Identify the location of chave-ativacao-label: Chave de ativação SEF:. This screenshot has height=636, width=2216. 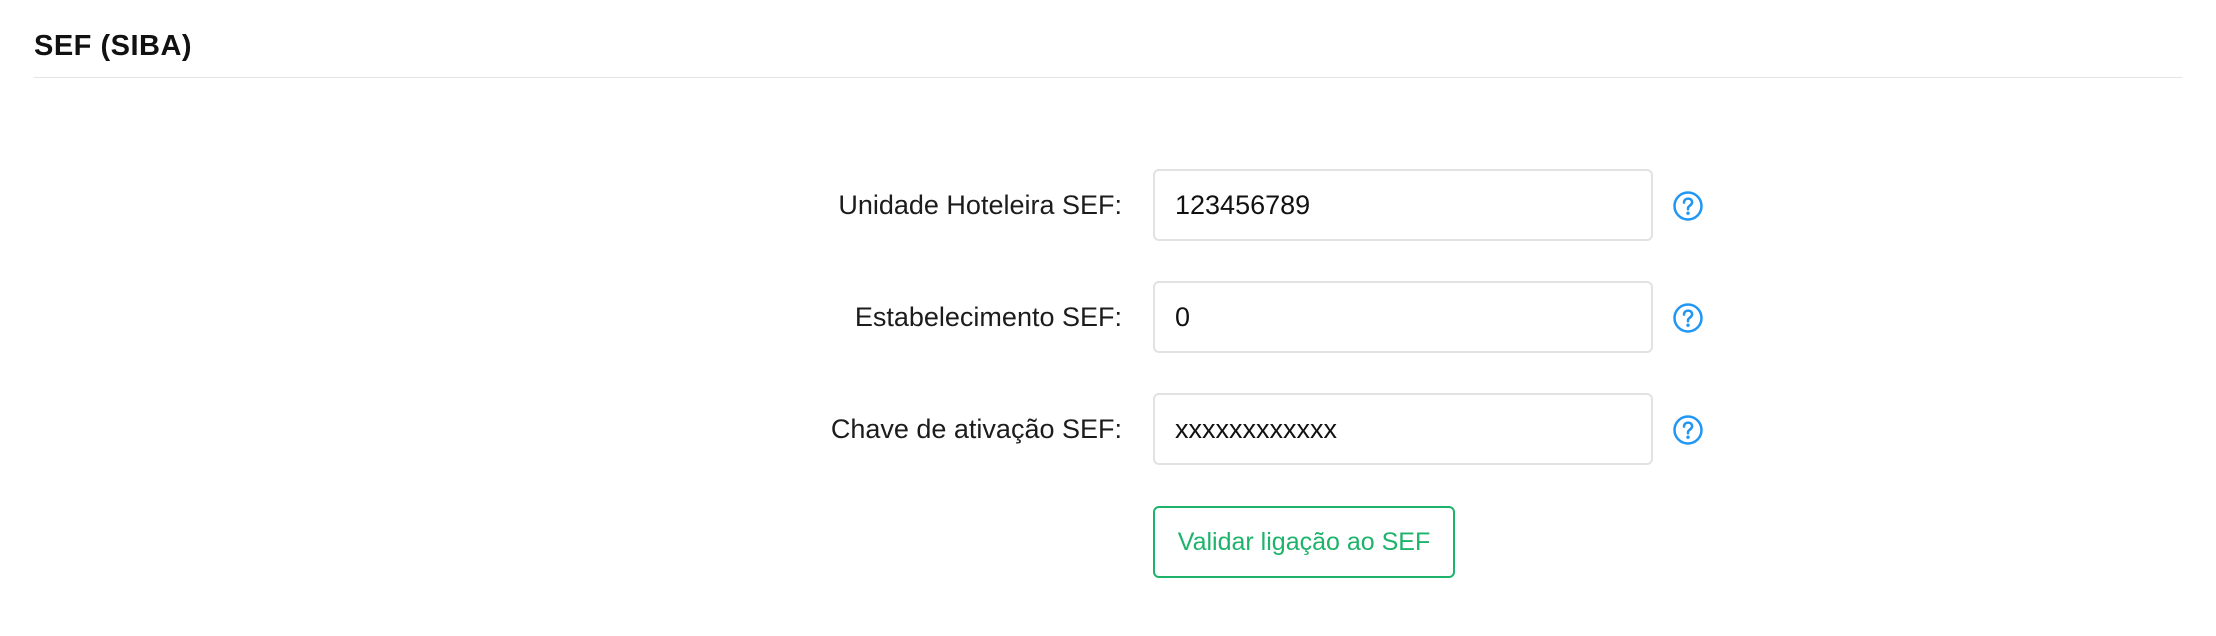
(976, 429).